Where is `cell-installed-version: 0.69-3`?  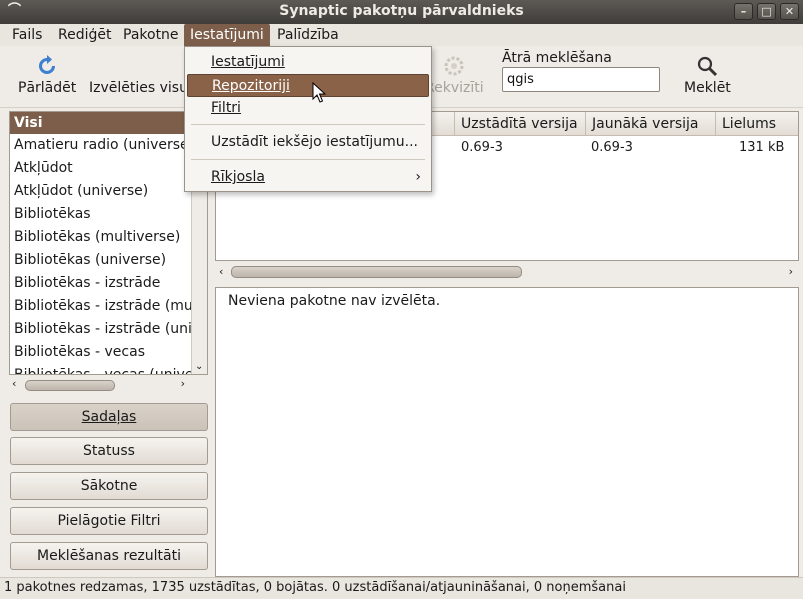 cell-installed-version: 0.69-3 is located at coordinates (482, 147).